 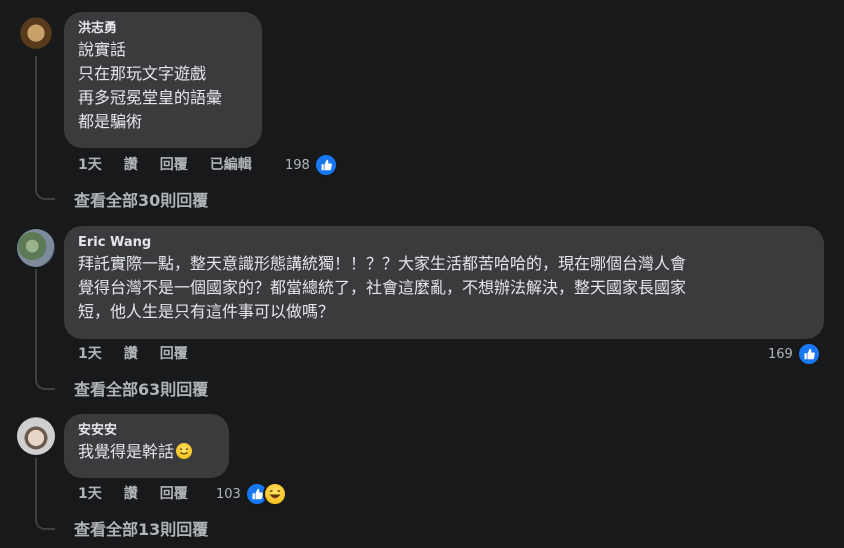 I want to click on comment-author: Eric Wang, so click(x=444, y=243).